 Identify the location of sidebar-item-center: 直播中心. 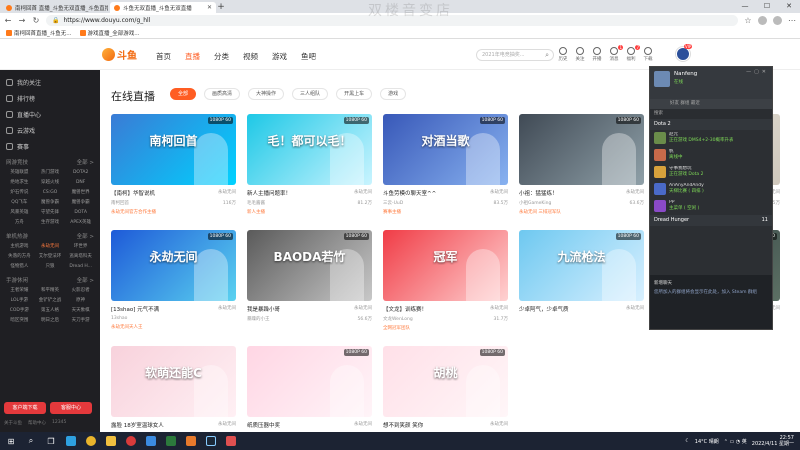
(50, 114).